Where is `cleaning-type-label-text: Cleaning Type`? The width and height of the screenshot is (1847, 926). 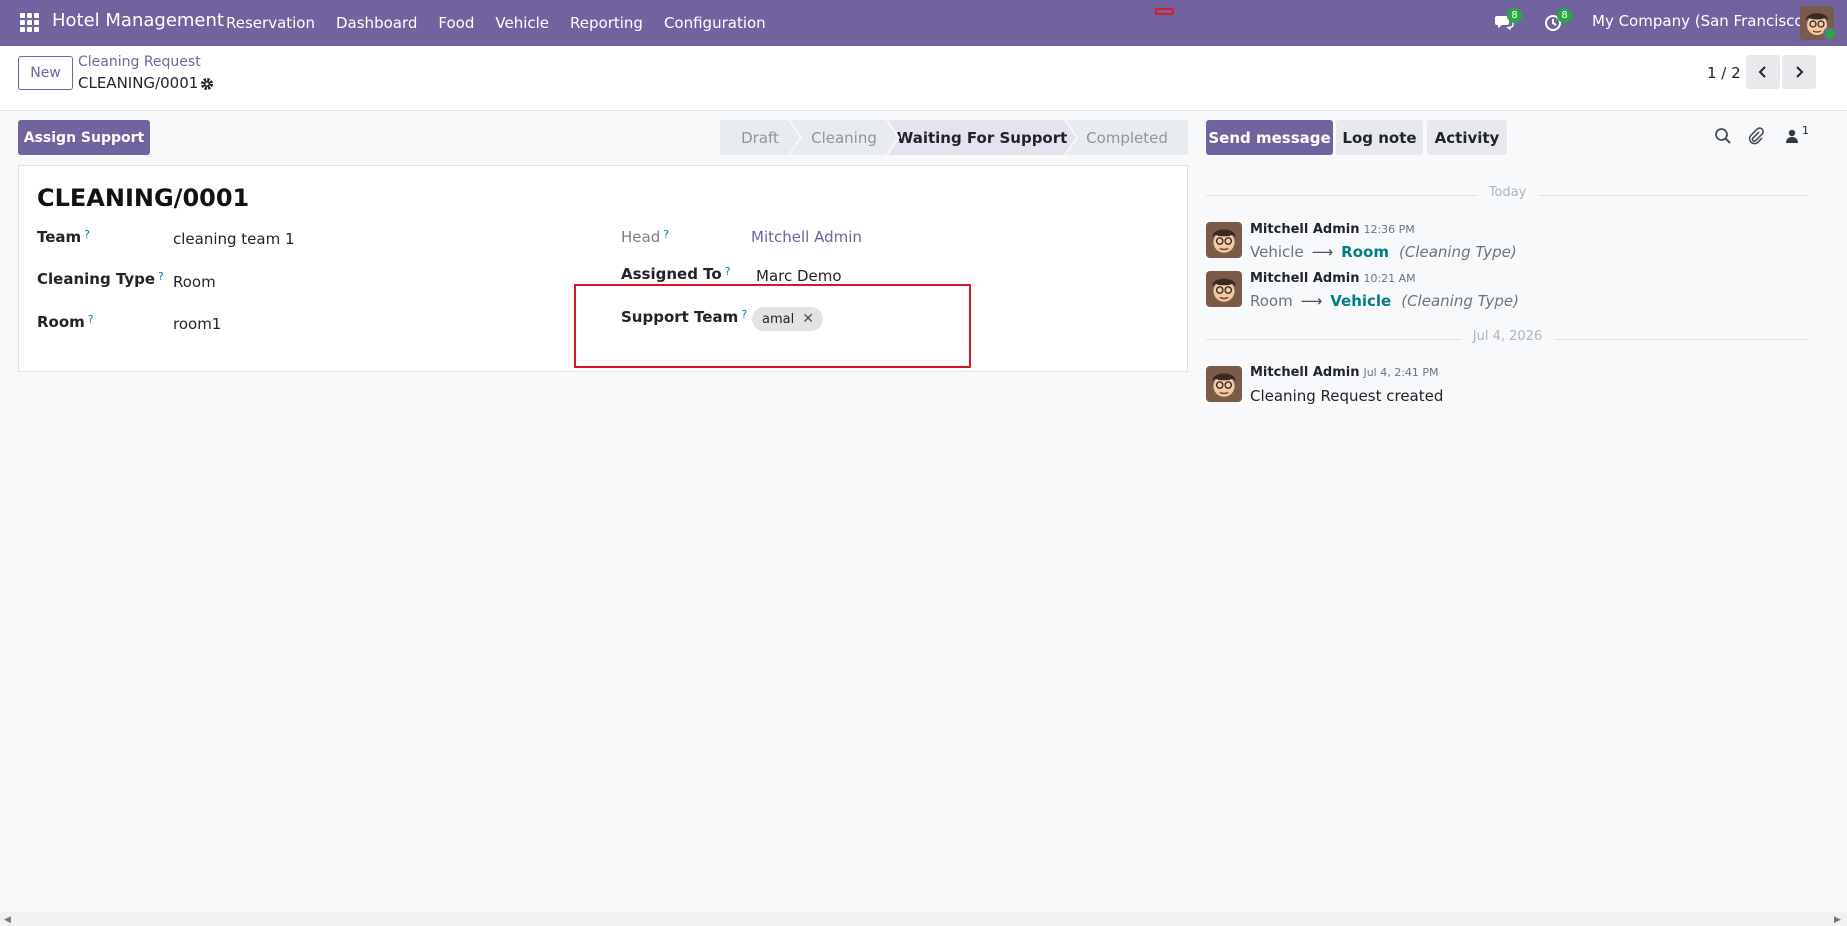 cleaning-type-label-text: Cleaning Type is located at coordinates (96, 279).